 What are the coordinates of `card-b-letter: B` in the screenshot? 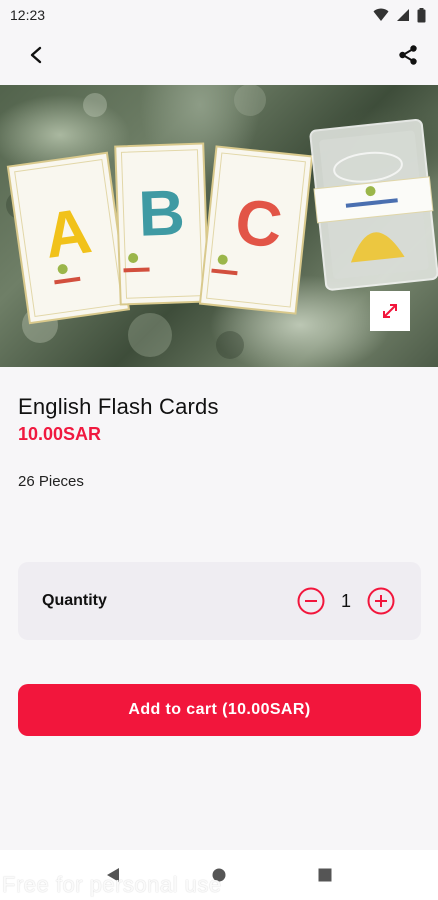 It's located at (161, 213).